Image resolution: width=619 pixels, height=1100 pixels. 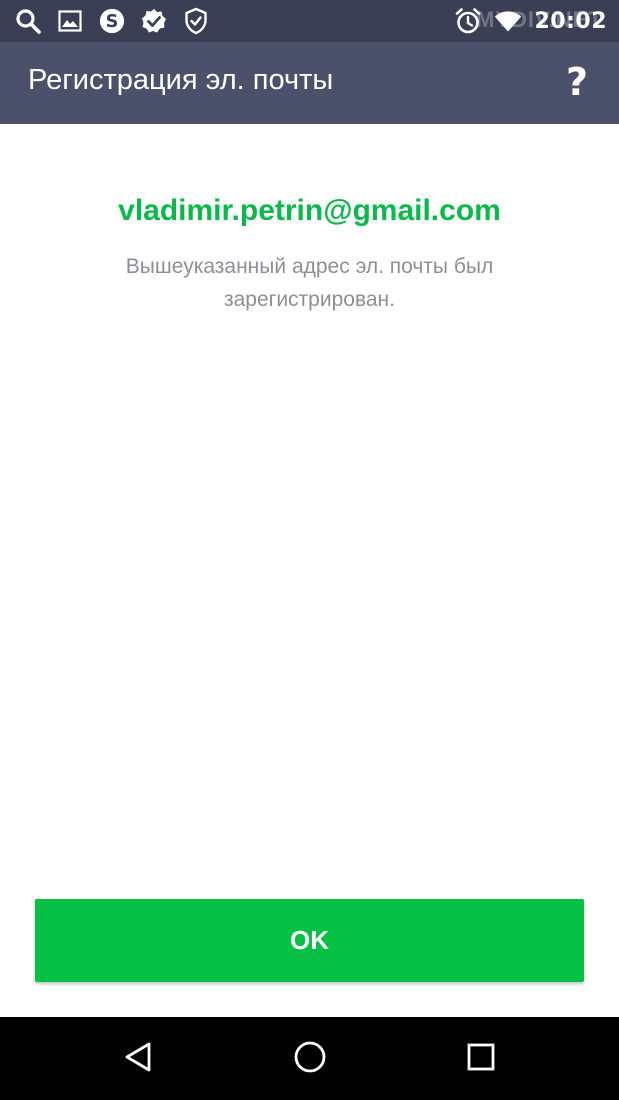 What do you see at coordinates (28, 21) in the screenshot?
I see `search-icon` at bounding box center [28, 21].